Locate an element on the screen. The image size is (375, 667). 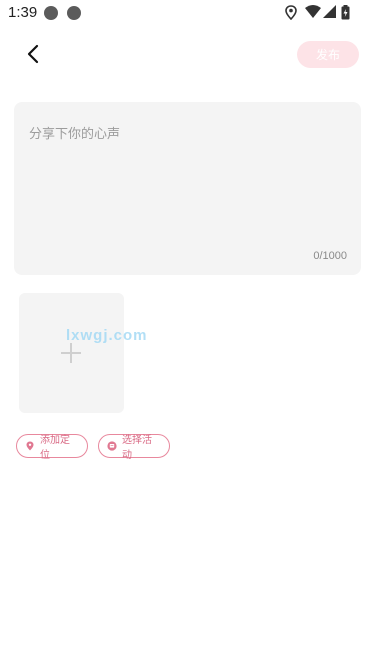
signal-icon is located at coordinates (329, 11).